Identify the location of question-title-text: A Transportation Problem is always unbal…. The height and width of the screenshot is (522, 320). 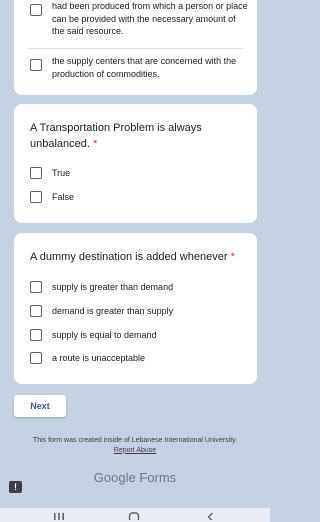
(116, 136).